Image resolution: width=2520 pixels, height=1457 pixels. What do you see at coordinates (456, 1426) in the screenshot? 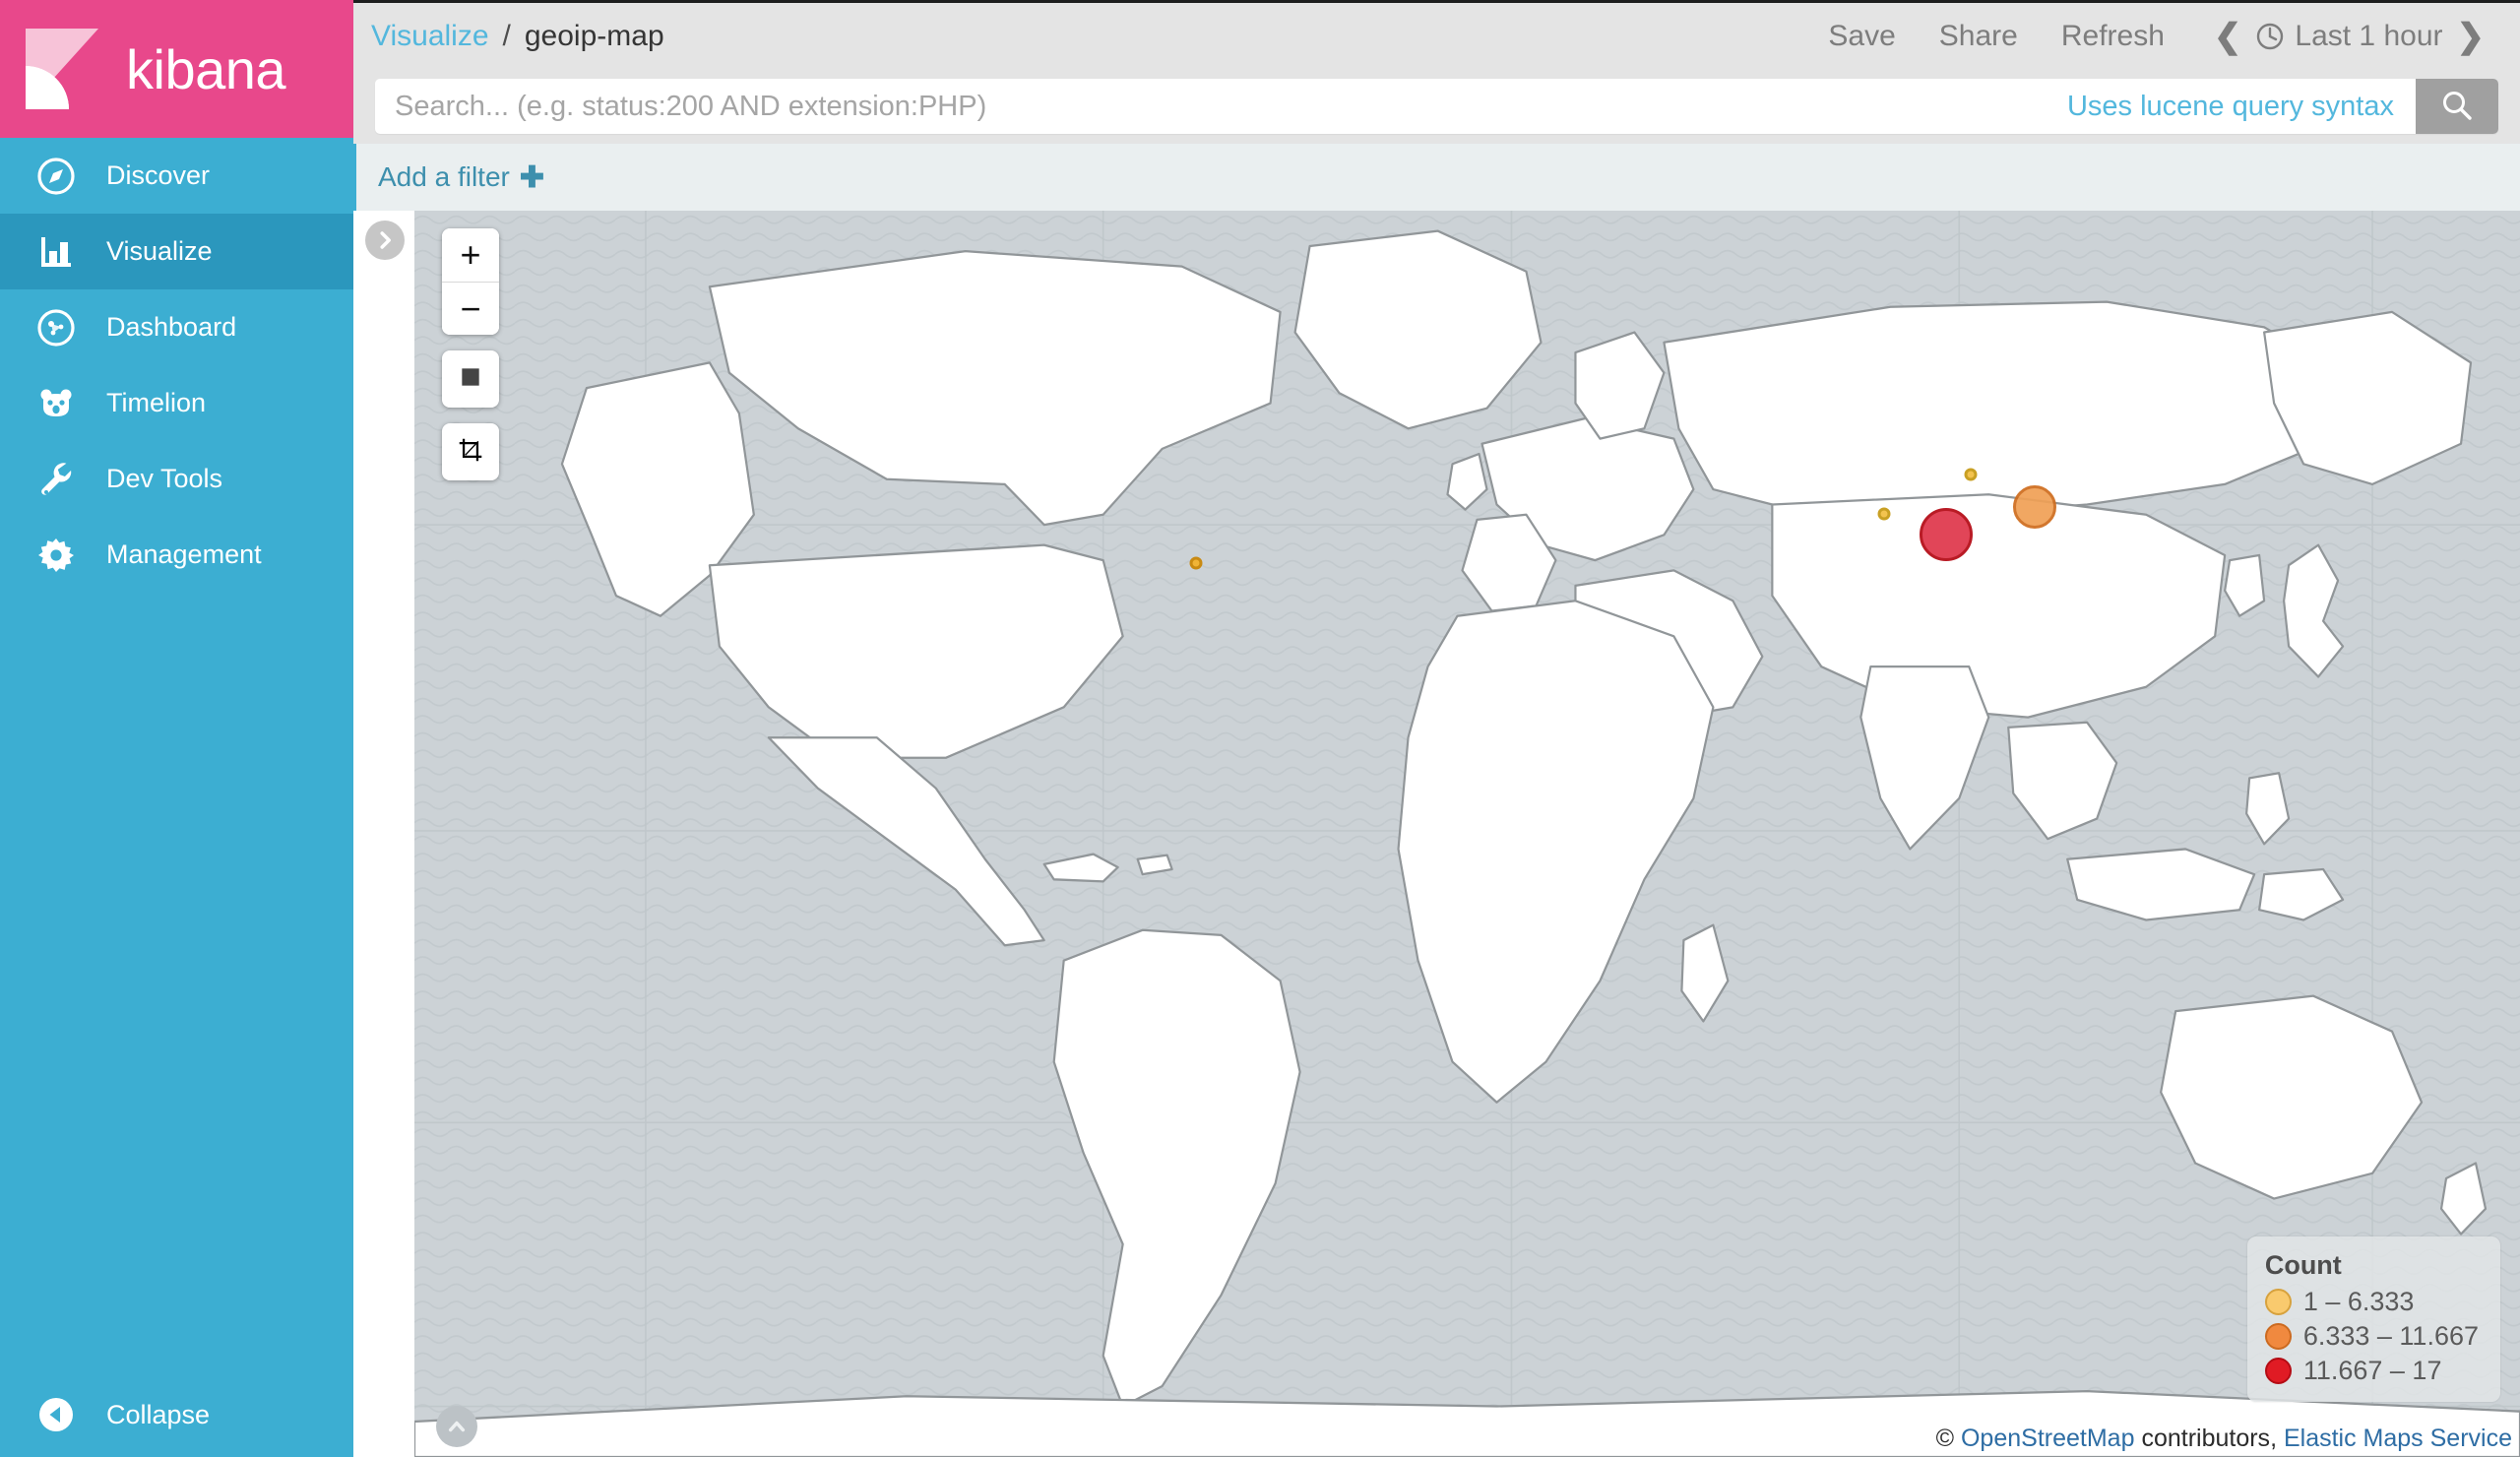
I see `chevron-up-circle-icon` at bounding box center [456, 1426].